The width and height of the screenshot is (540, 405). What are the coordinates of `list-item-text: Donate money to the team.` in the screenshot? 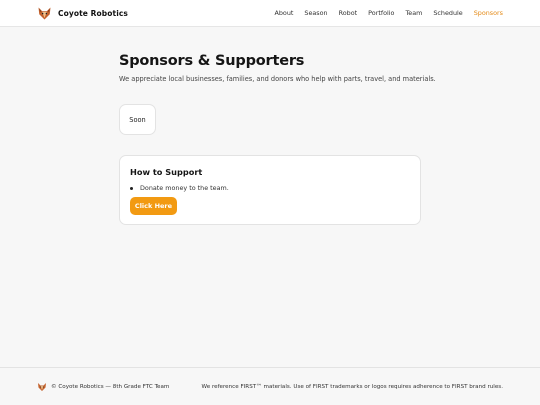 It's located at (184, 188).